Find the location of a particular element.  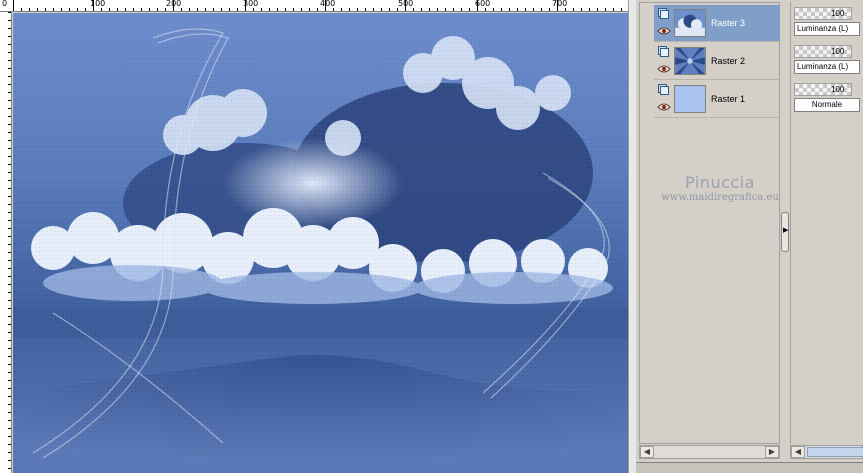

ruler-label-0: 0 is located at coordinates (5, 4).